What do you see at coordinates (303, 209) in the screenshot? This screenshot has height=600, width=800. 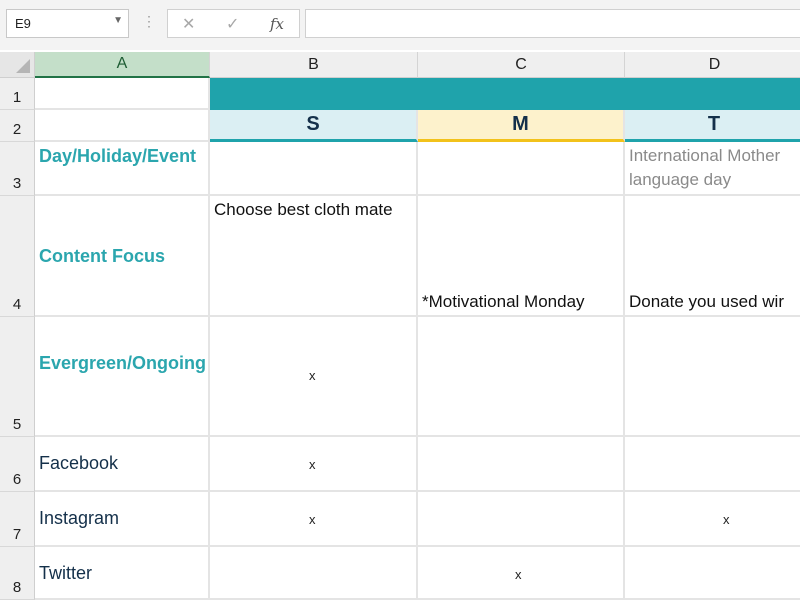 I see `content-text: Choose best cloth mate` at bounding box center [303, 209].